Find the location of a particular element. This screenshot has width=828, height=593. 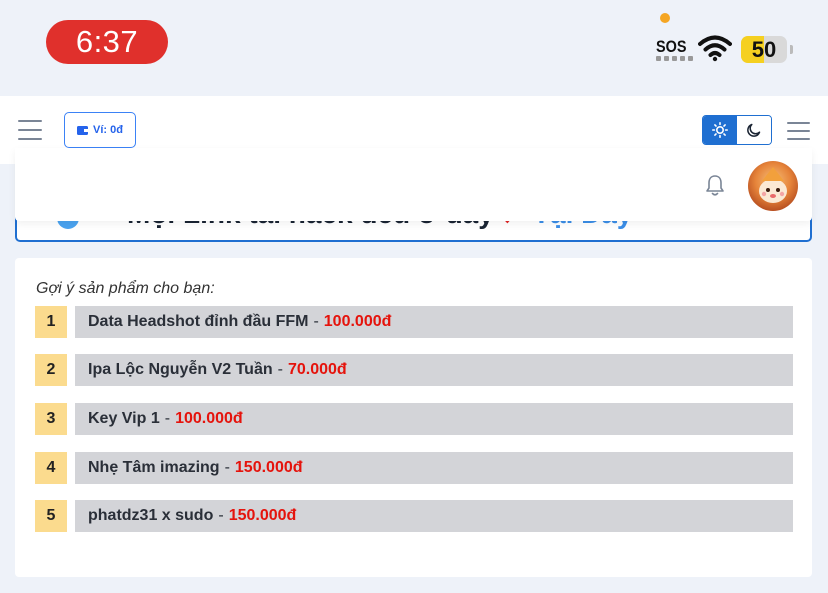

wallet-button: Ví: 0đ is located at coordinates (100, 130).